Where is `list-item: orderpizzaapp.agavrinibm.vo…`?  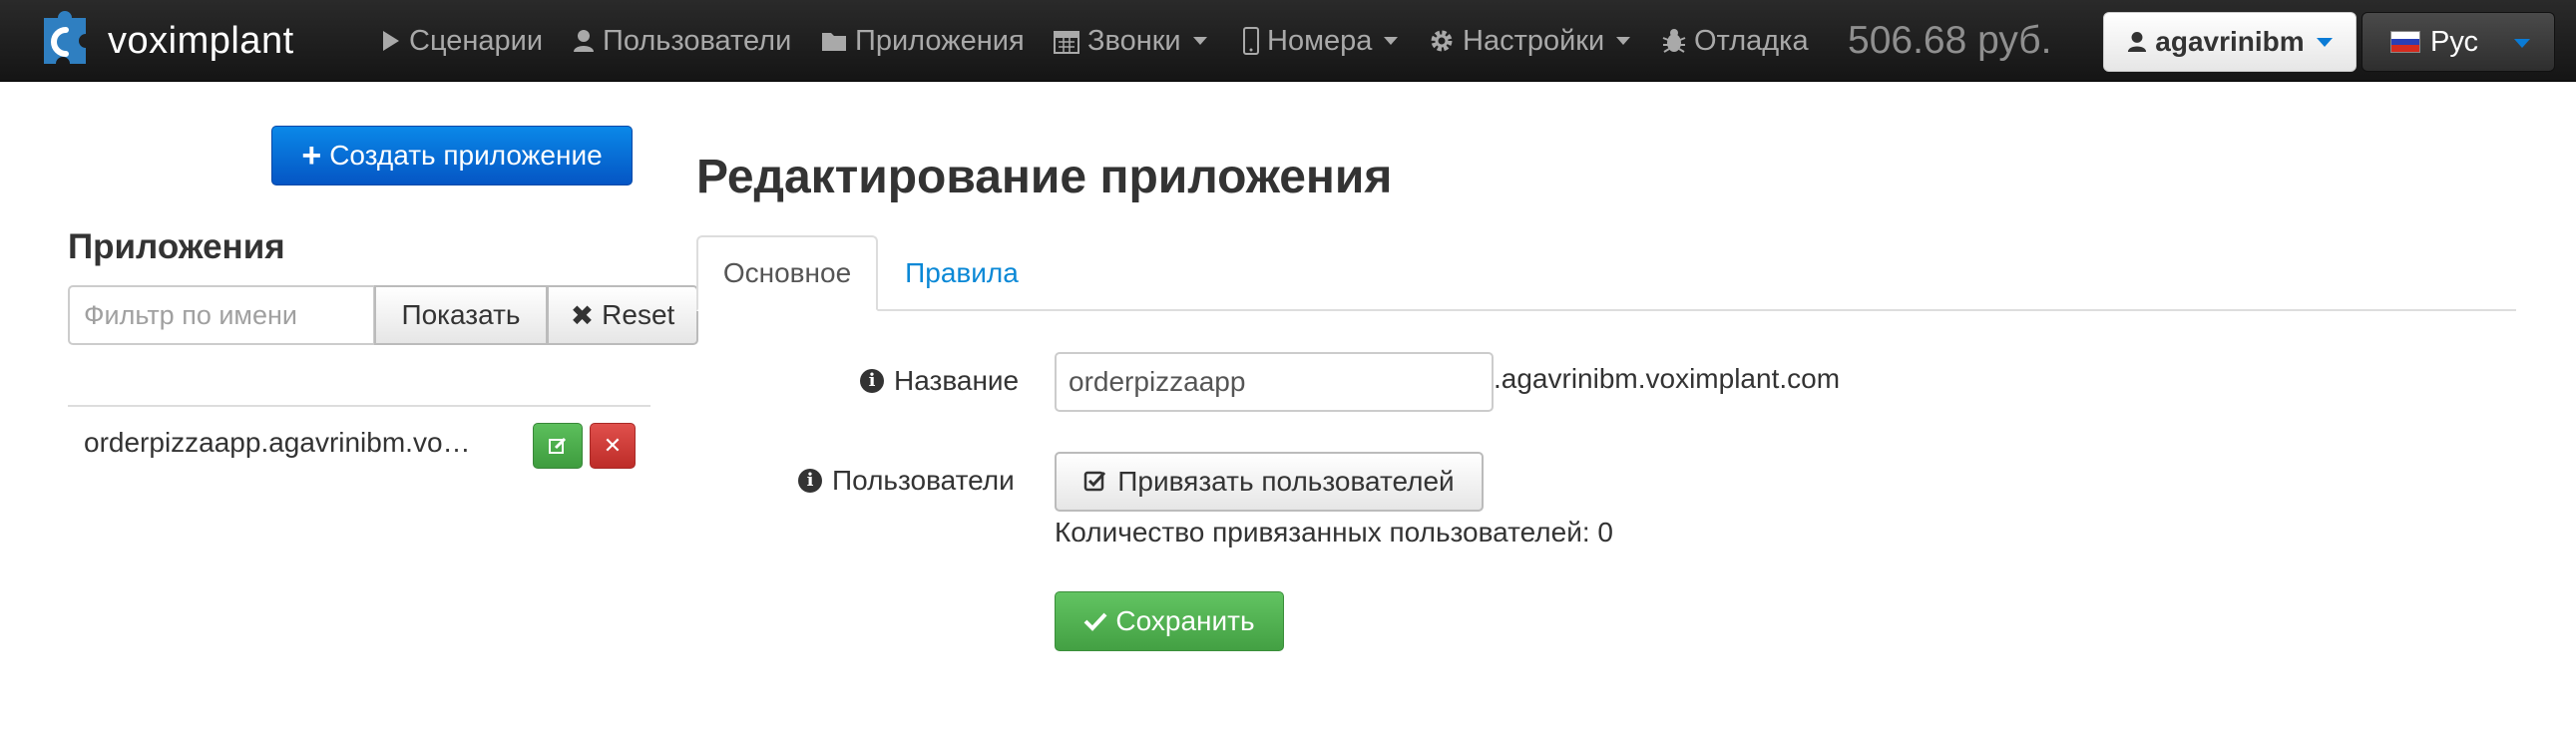 list-item: orderpizzaapp.agavrinibm.vo… is located at coordinates (283, 443).